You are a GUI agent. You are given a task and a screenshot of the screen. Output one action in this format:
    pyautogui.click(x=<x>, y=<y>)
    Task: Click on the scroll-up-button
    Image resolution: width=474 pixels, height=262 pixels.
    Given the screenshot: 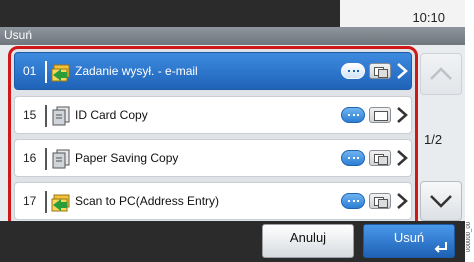 What is the action you would take?
    pyautogui.click(x=441, y=74)
    